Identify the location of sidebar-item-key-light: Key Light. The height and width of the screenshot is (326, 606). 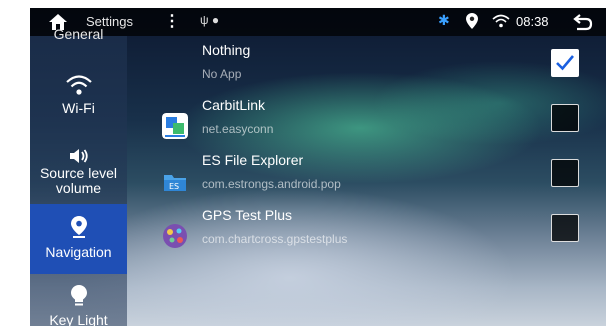
(78, 302).